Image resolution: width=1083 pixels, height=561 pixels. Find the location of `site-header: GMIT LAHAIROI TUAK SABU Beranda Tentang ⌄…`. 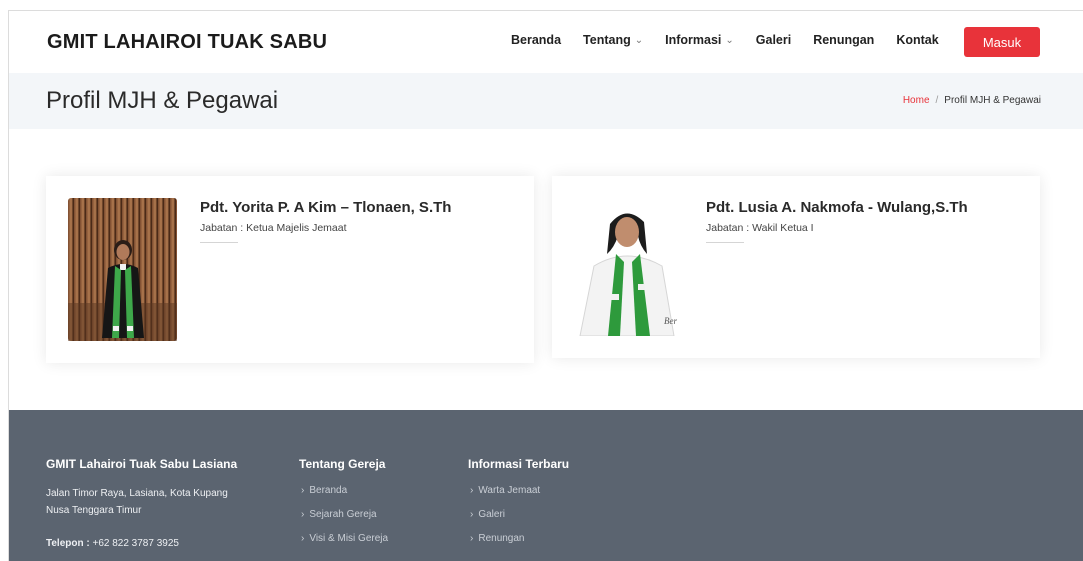

site-header: GMIT LAHAIROI TUAK SABU Beranda Tentang ⌄… is located at coordinates (546, 42).